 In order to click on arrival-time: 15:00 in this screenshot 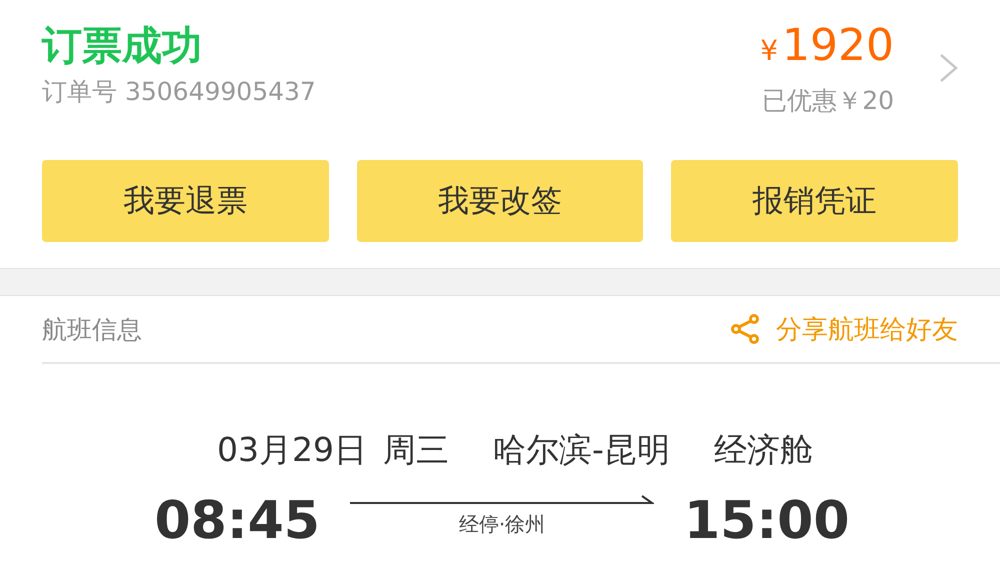, I will do `click(767, 521)`.